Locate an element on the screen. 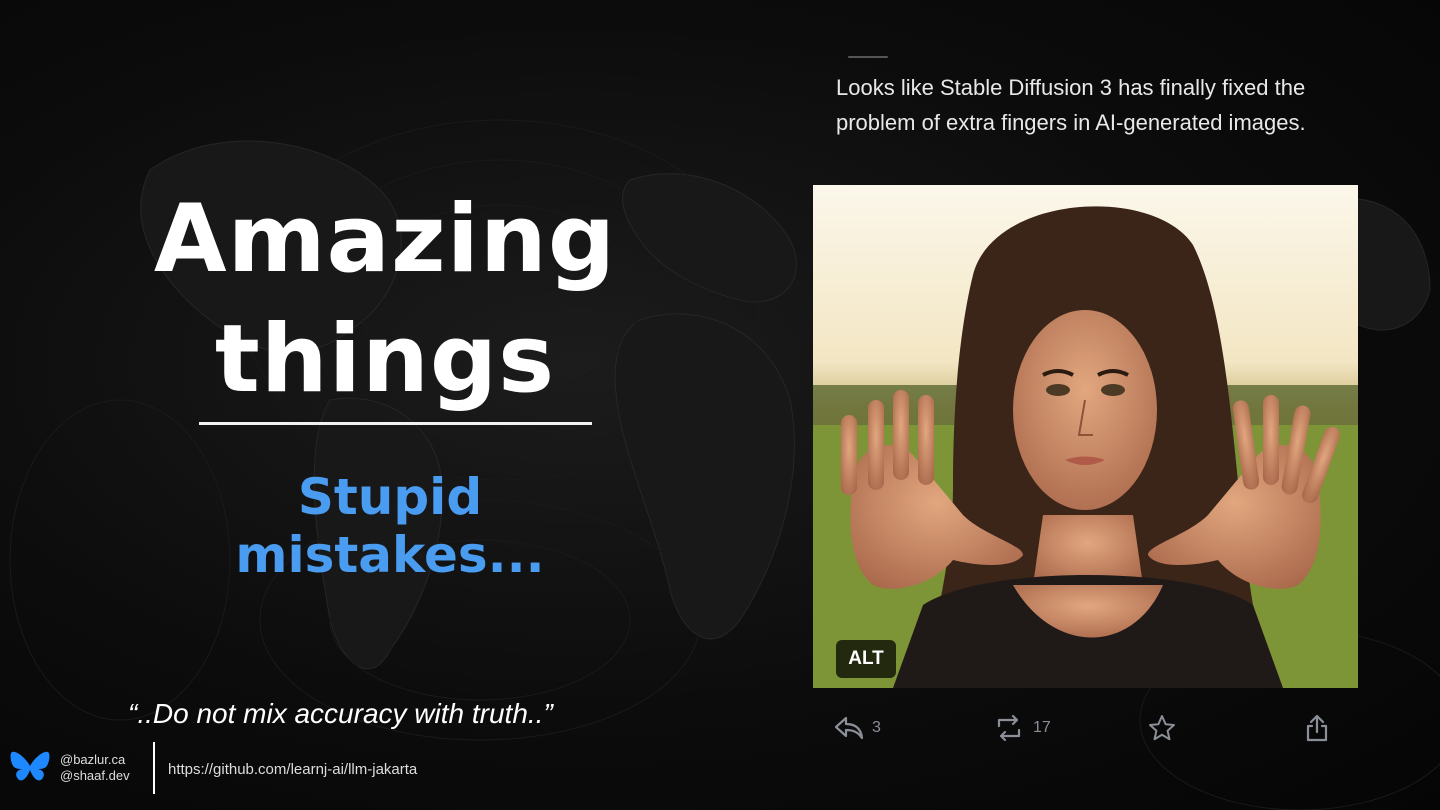 The width and height of the screenshot is (1440, 810). share-button is located at coordinates (1317, 728).